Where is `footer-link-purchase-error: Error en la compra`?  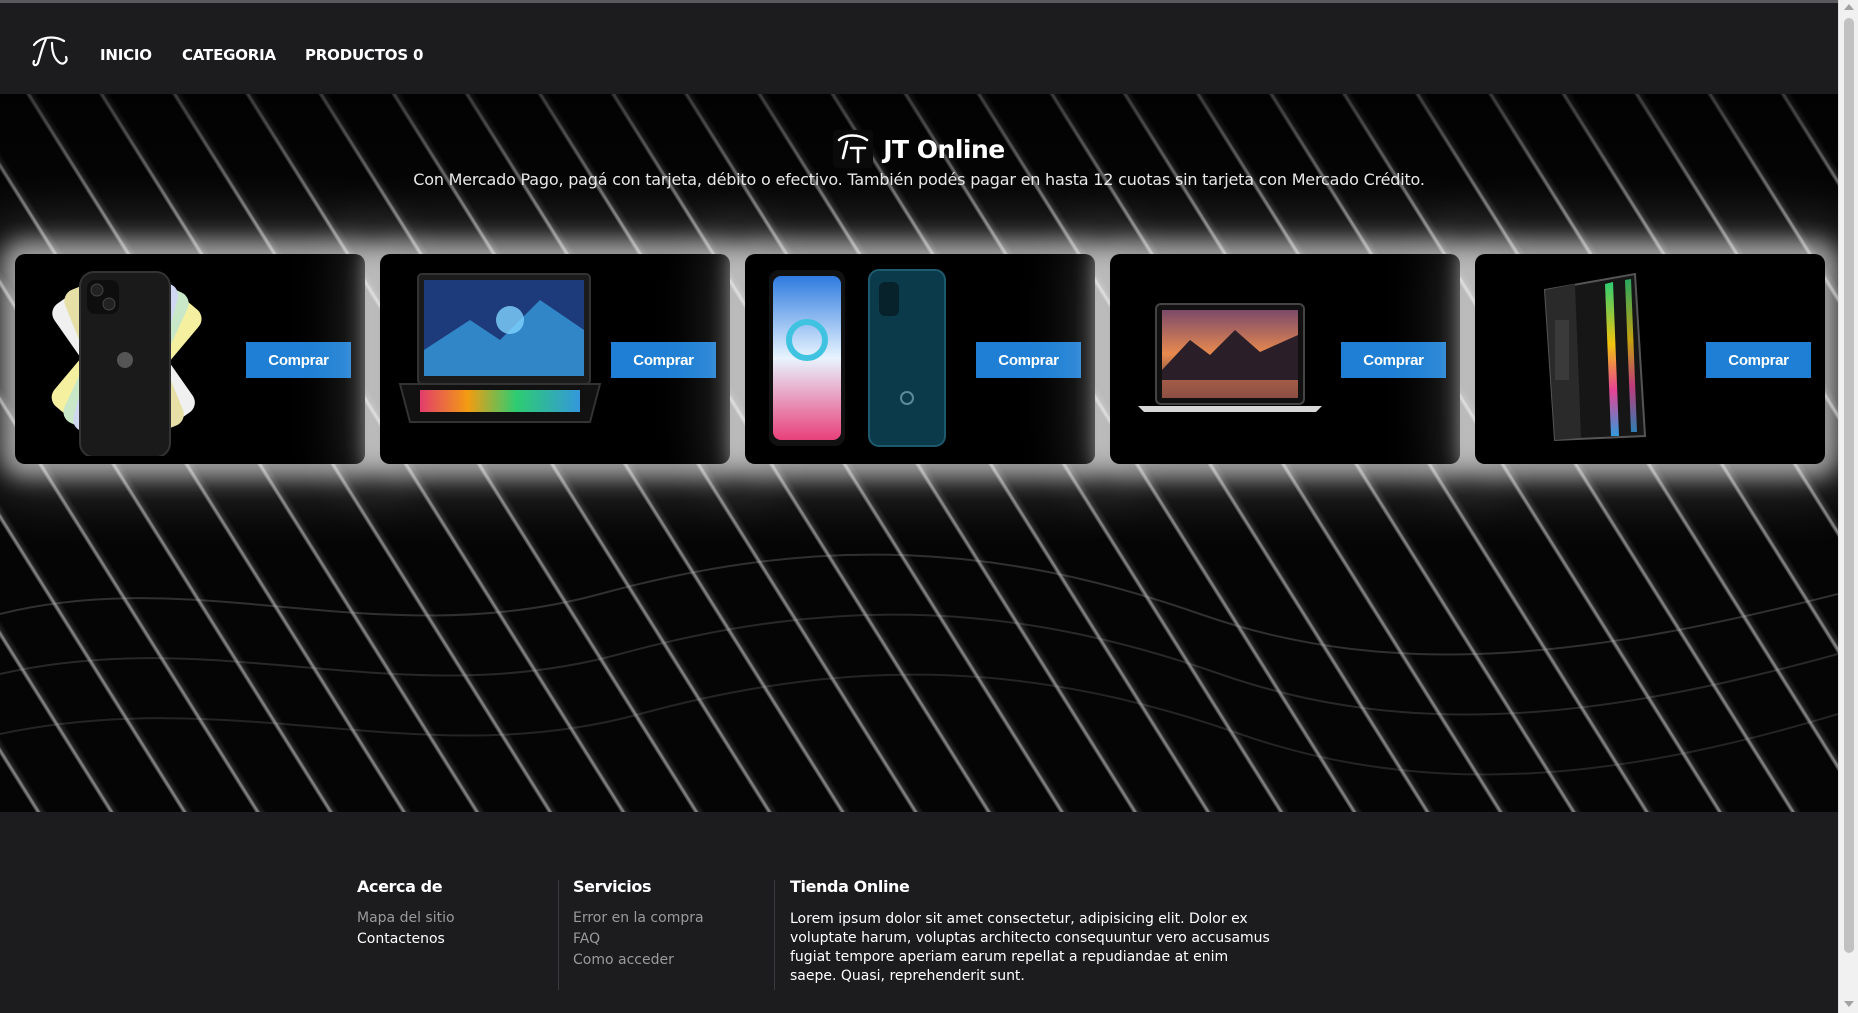 footer-link-purchase-error: Error en la compra is located at coordinates (638, 918).